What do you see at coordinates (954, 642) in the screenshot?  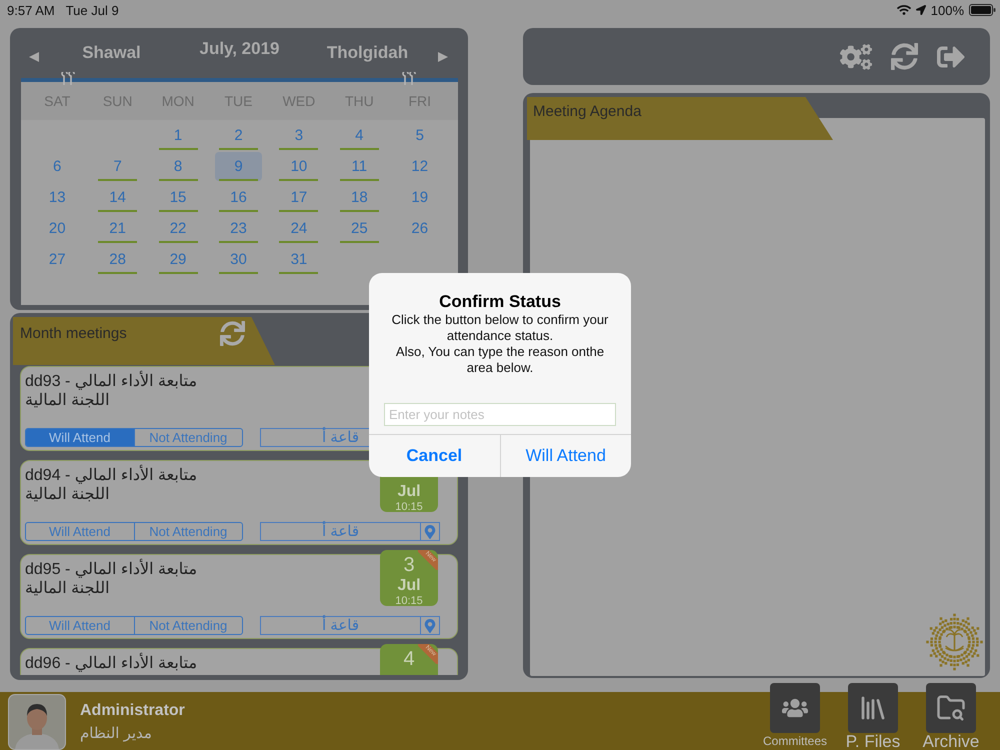 I see `emblem-logo` at bounding box center [954, 642].